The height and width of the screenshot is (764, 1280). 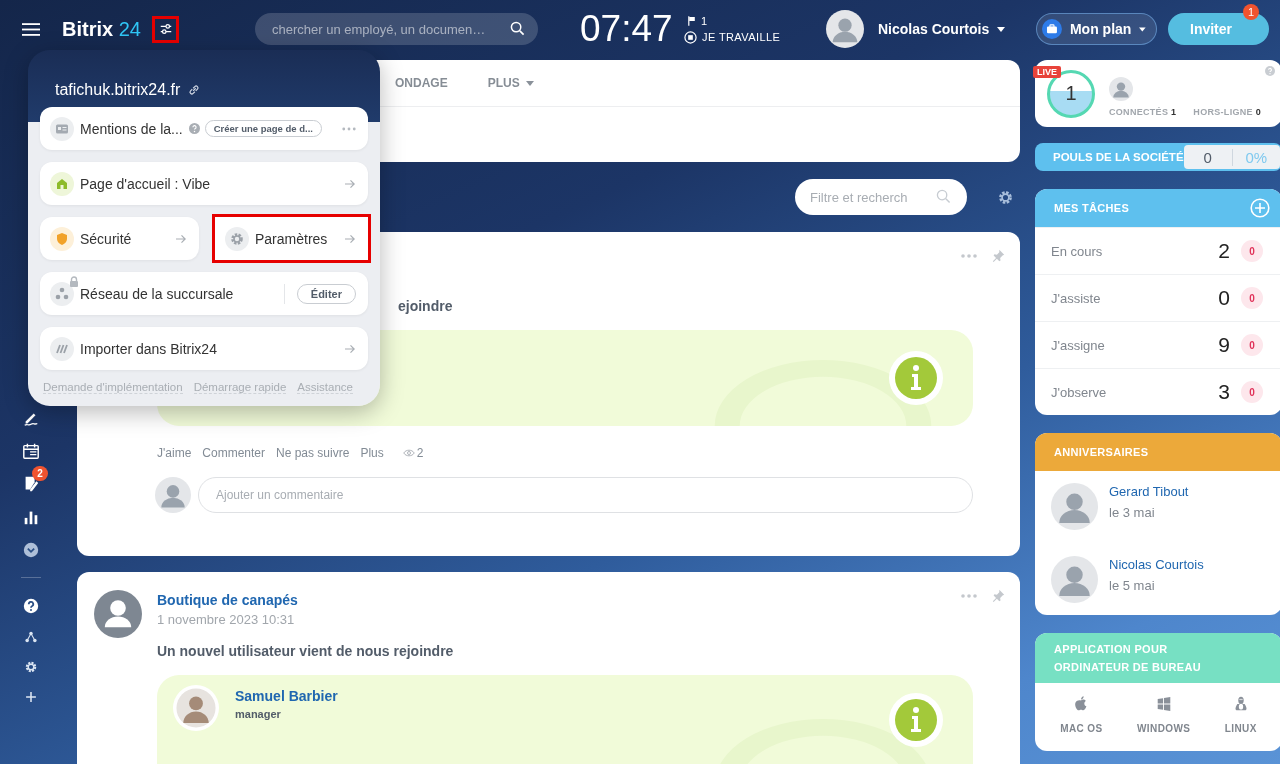 I want to click on pulse-bar: POULS DE LA SOCIÉTÉ 0 0%, so click(x=1157, y=157).